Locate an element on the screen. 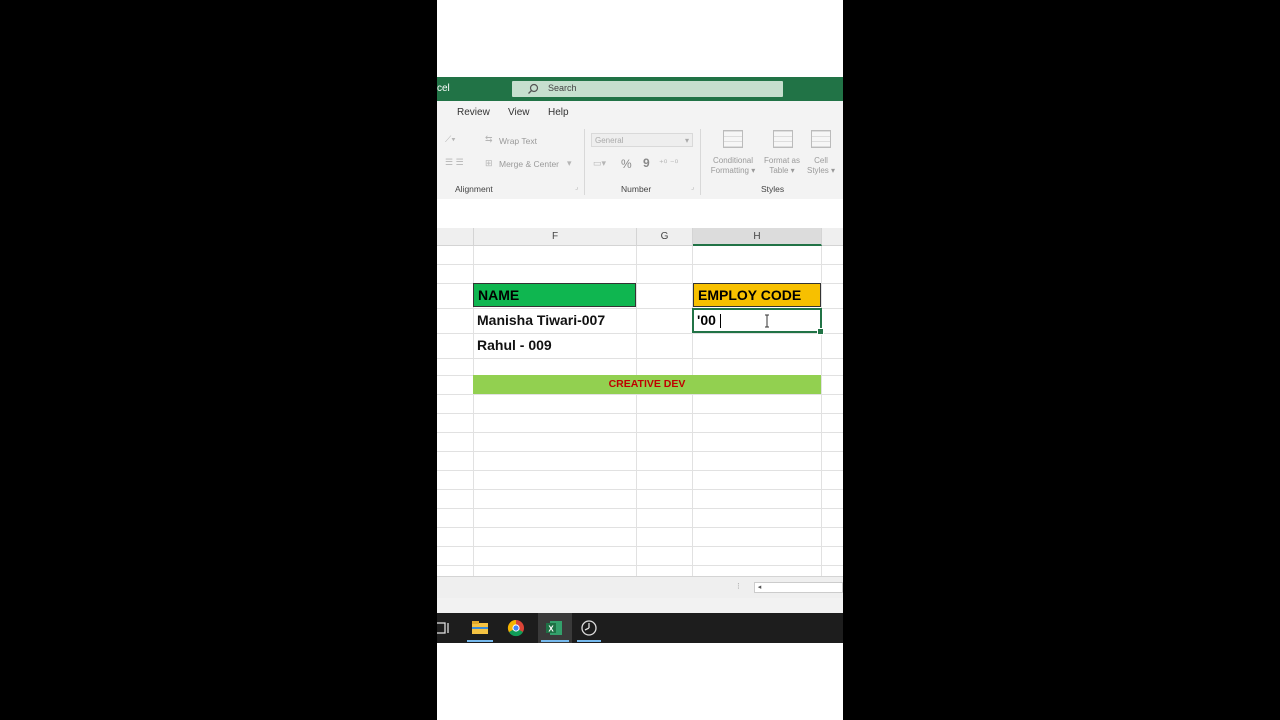 The height and width of the screenshot is (720, 1280). merge-dropdown-icon: ▾ is located at coordinates (569, 163).